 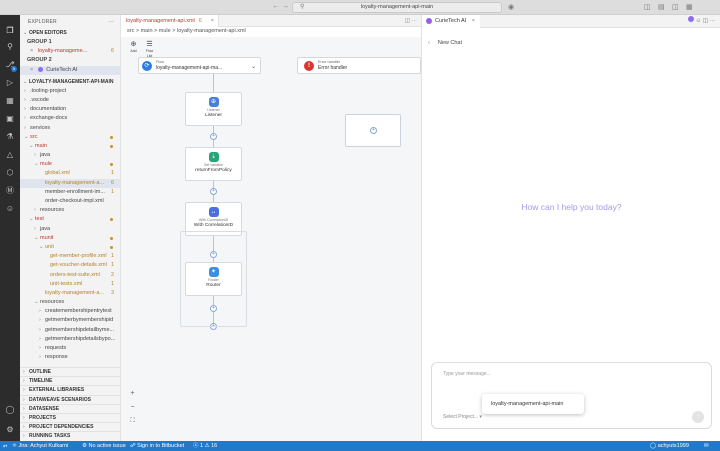 What do you see at coordinates (70, 118) in the screenshot?
I see `tree-item: › exchange-docs` at bounding box center [70, 118].